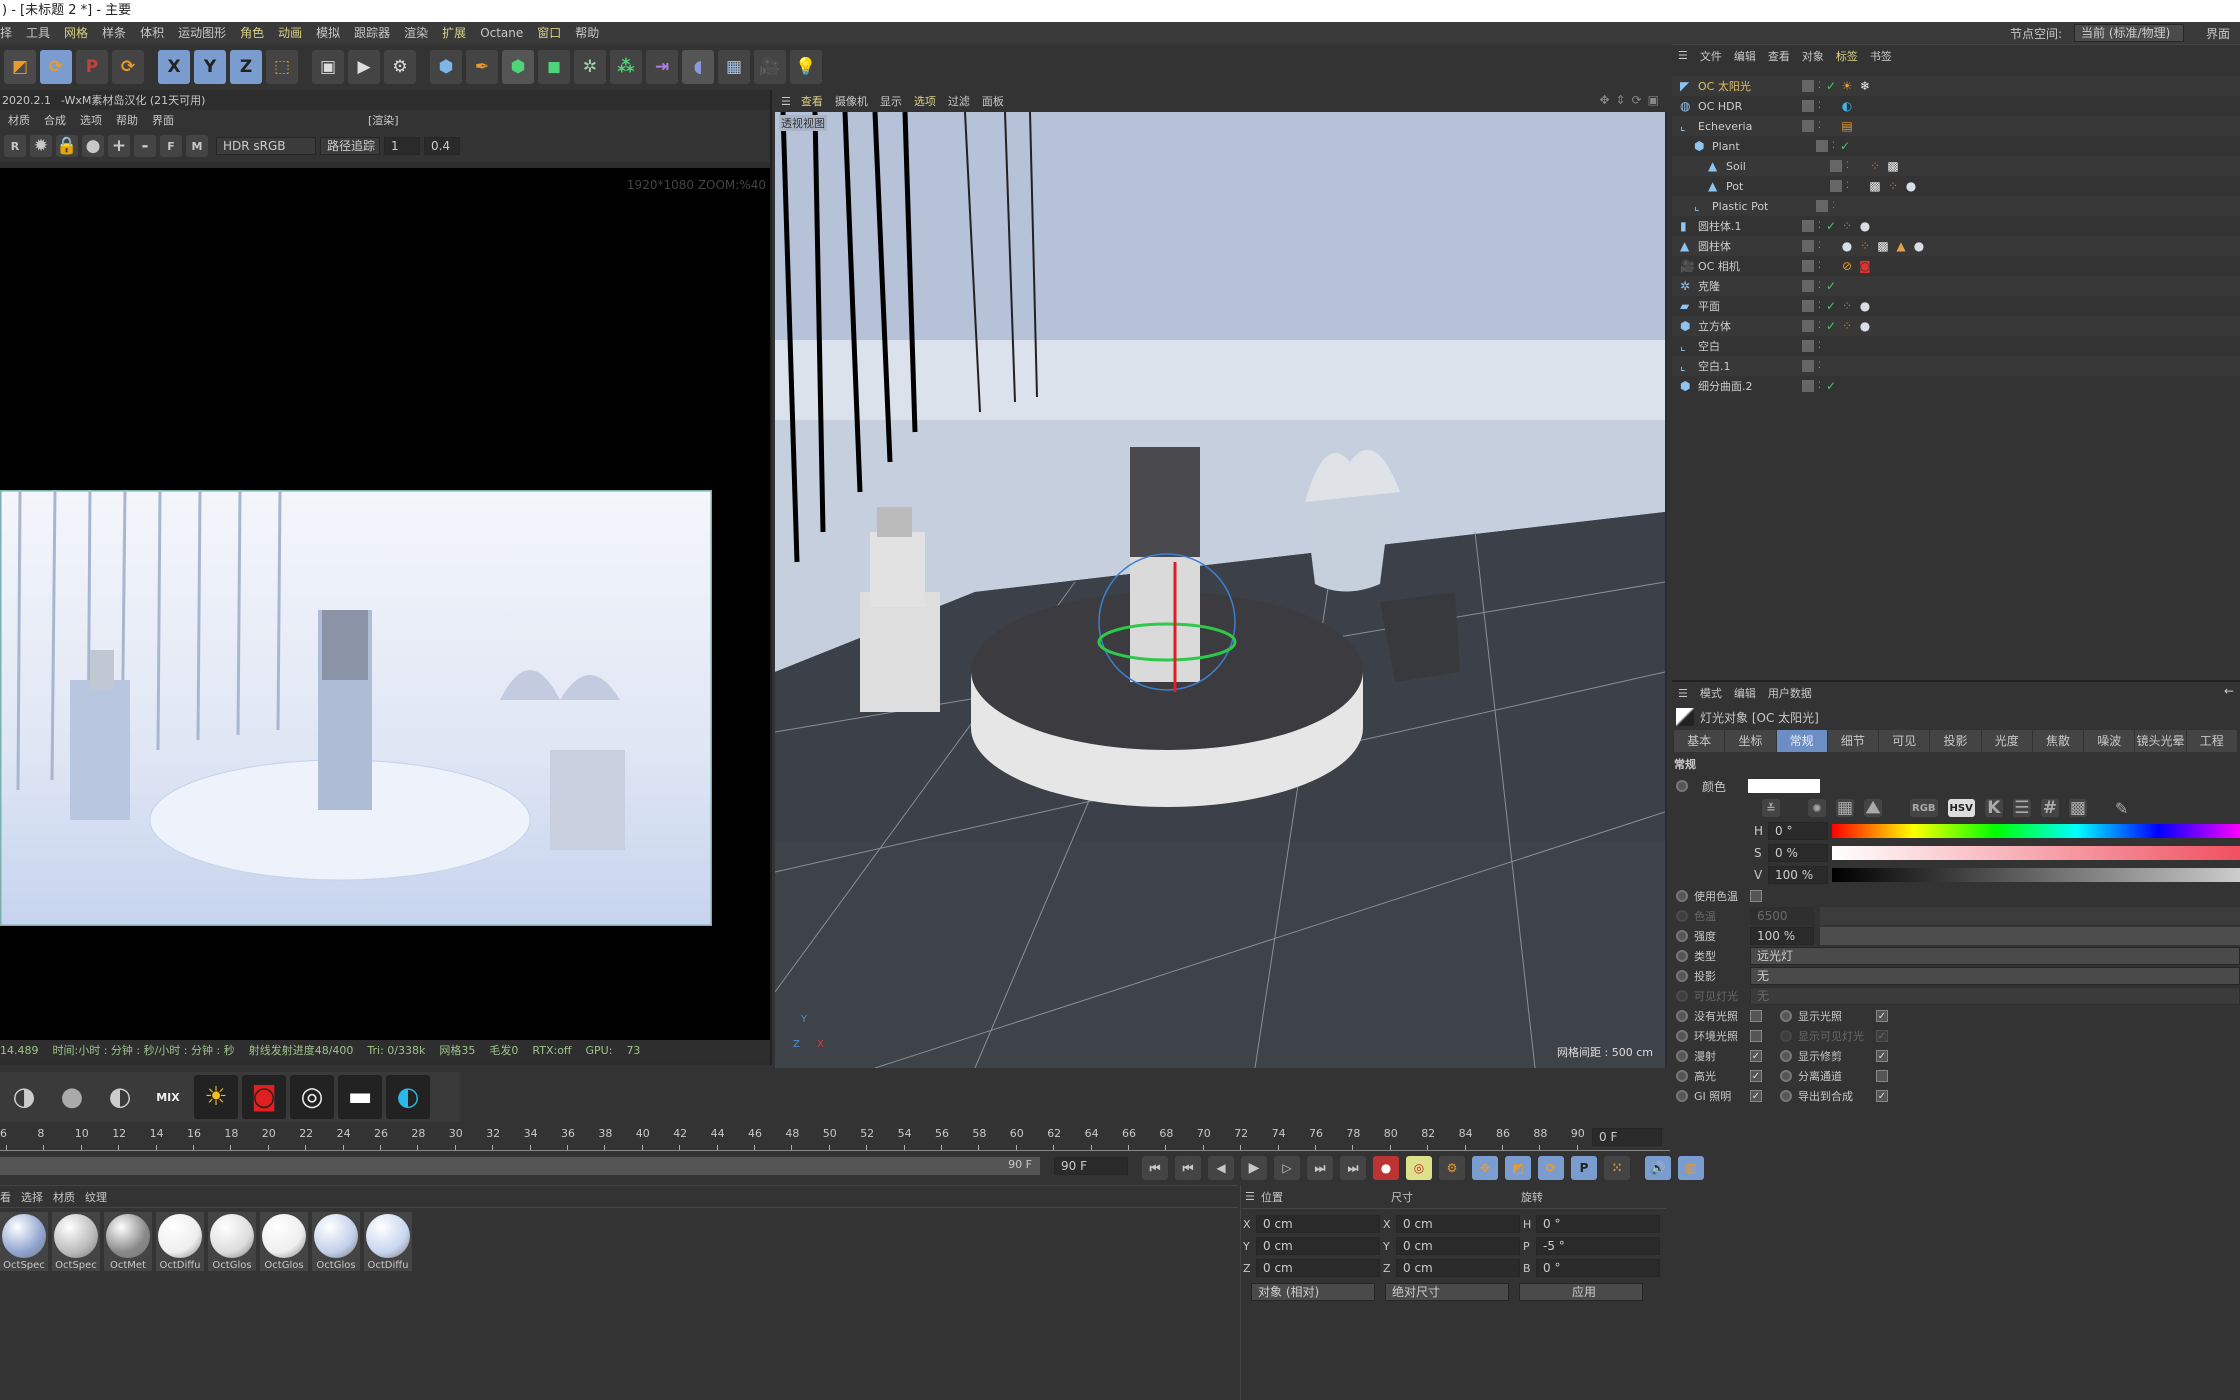 Image resolution: width=2240 pixels, height=1400 pixels. What do you see at coordinates (1845, 808) in the screenshot?
I see `spectrum-icon: ▦` at bounding box center [1845, 808].